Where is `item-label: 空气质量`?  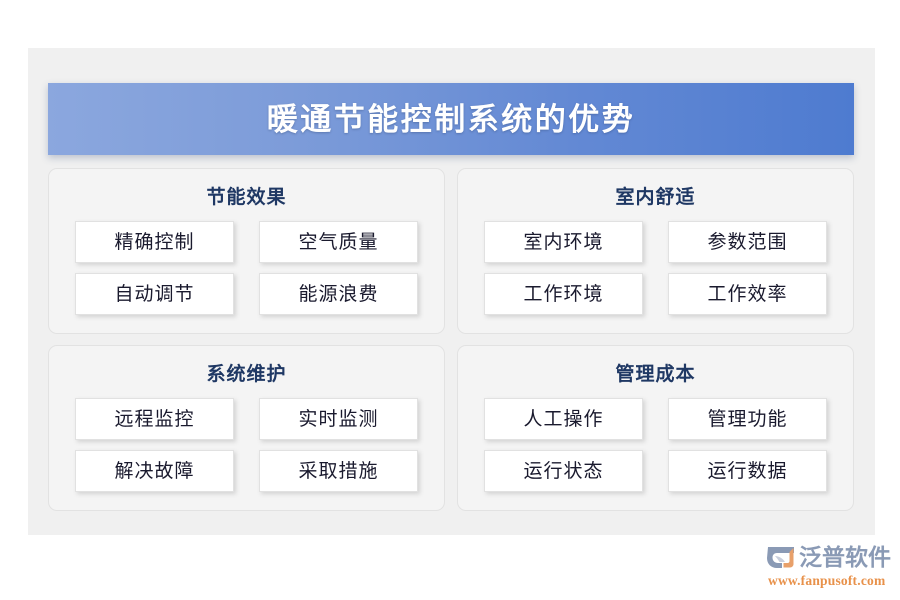
item-label: 空气质量 is located at coordinates (338, 242).